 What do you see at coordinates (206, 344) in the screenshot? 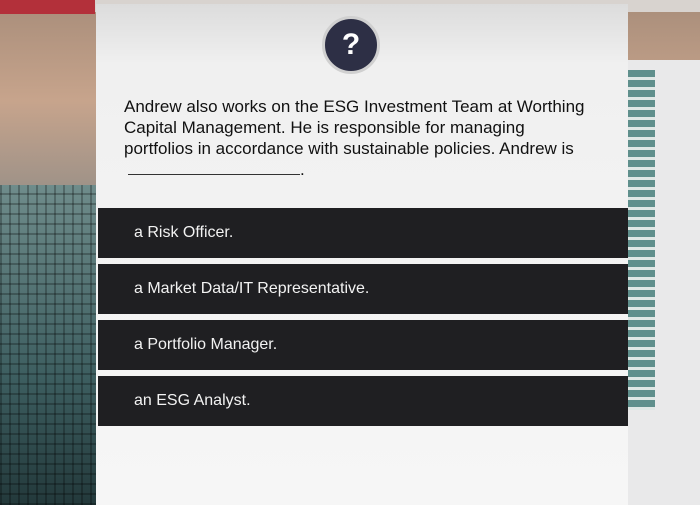
I see `option-label: a Portfolio Manager.` at bounding box center [206, 344].